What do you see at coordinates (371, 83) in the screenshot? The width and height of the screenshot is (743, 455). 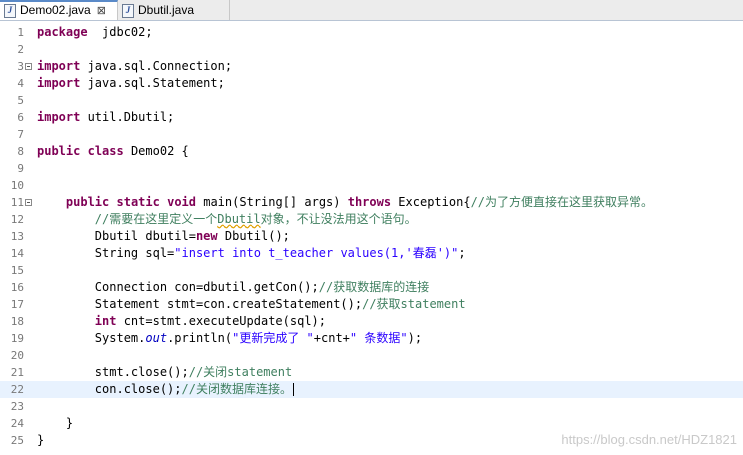 I see `code-line: 4 import java.sql.Statement;` at bounding box center [371, 83].